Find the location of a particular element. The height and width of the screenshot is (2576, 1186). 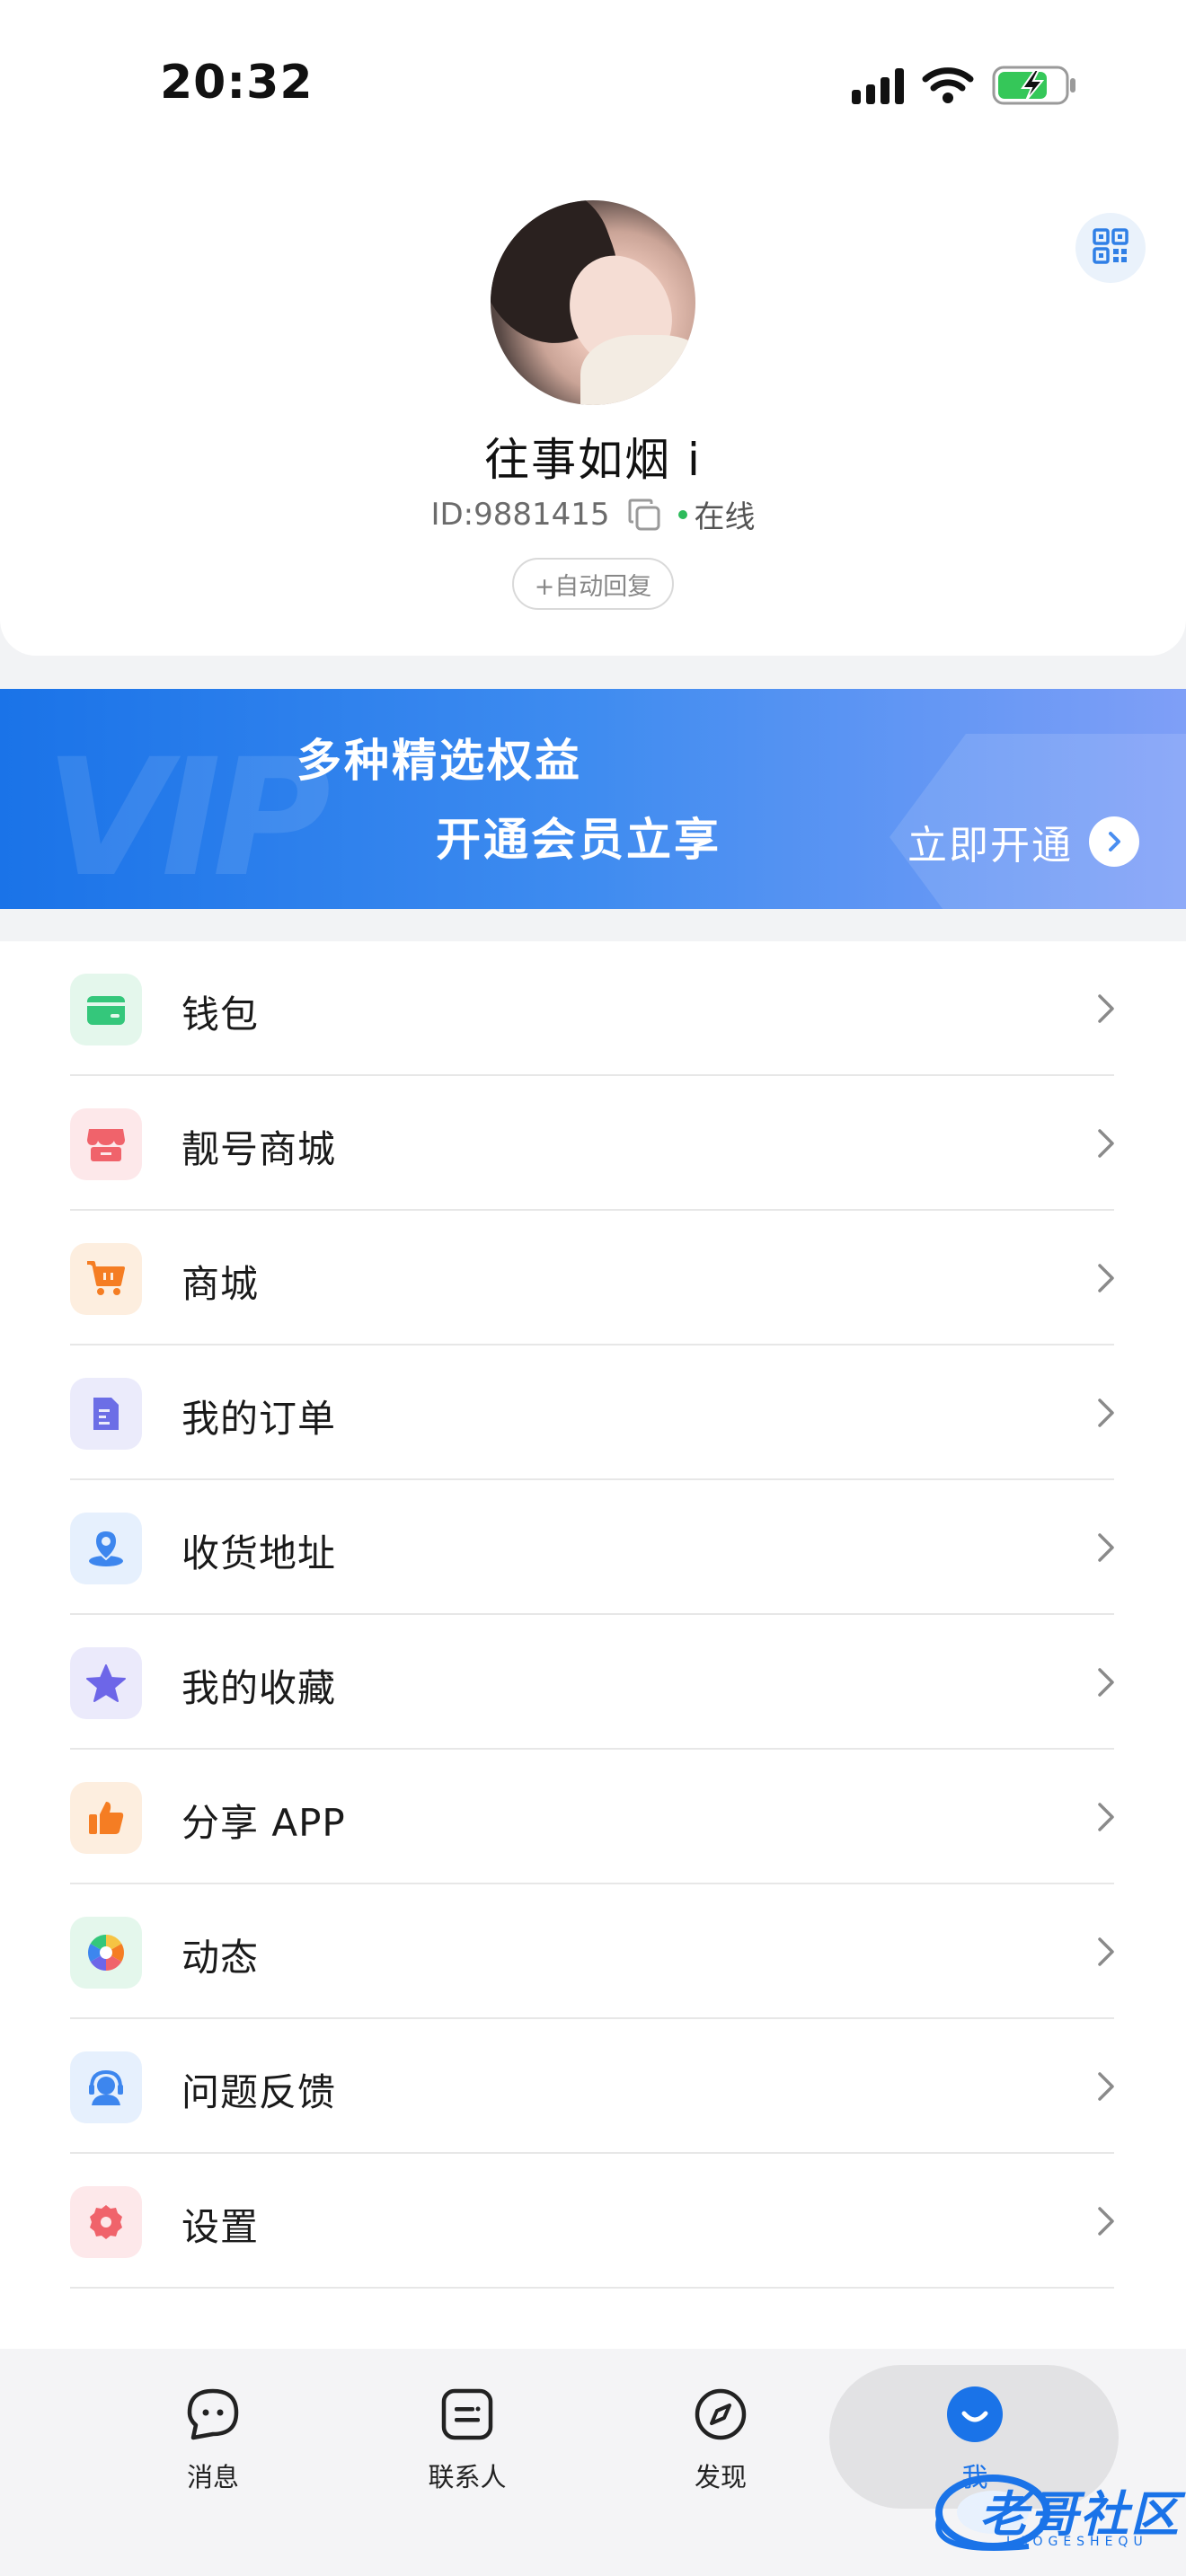

qr-code-button is located at coordinates (1110, 248).